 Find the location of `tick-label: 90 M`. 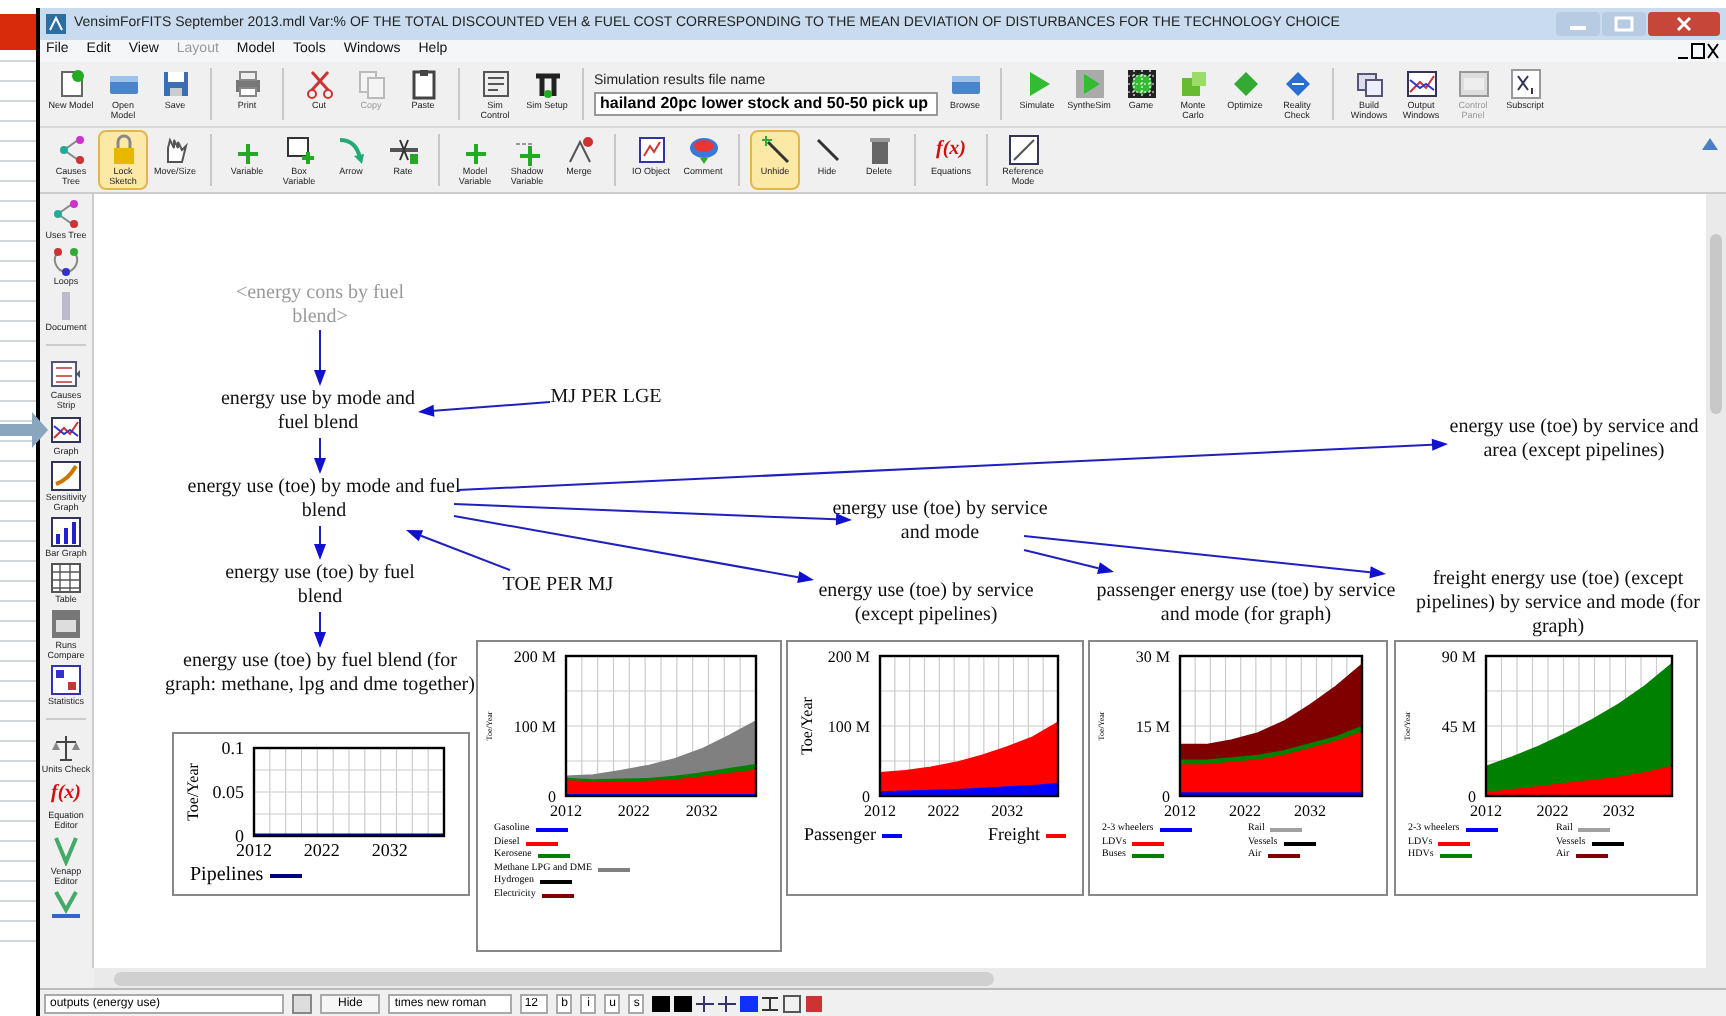

tick-label: 90 M is located at coordinates (1458, 657).